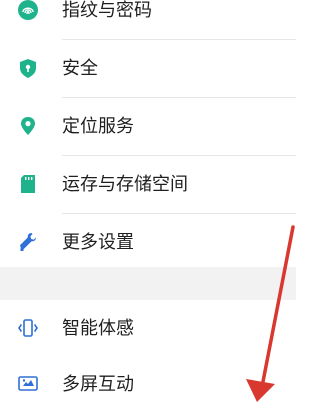  Describe the element at coordinates (28, 126) in the screenshot. I see `location-pin-icon` at that location.